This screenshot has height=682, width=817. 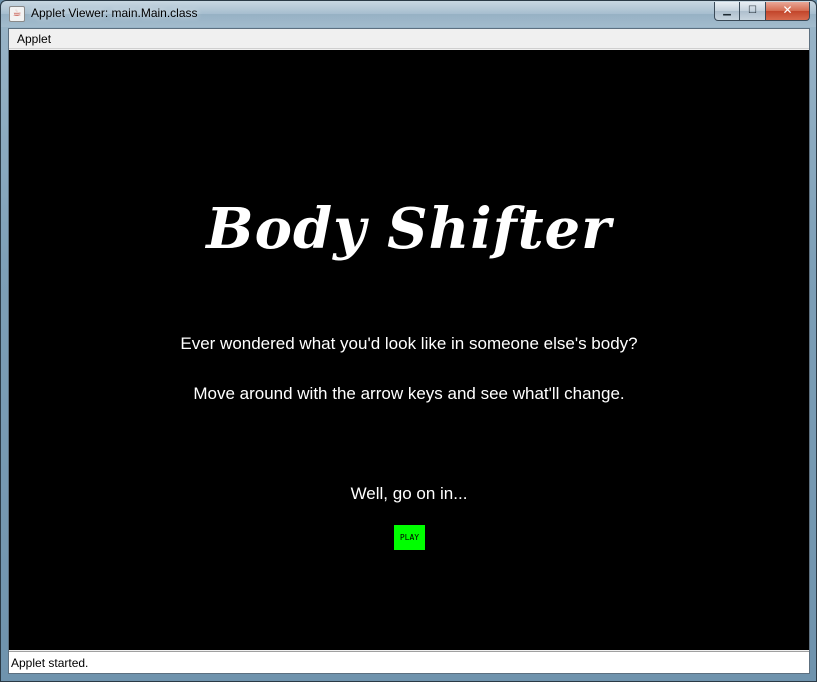 What do you see at coordinates (788, 11) in the screenshot?
I see `close-button: ✕` at bounding box center [788, 11].